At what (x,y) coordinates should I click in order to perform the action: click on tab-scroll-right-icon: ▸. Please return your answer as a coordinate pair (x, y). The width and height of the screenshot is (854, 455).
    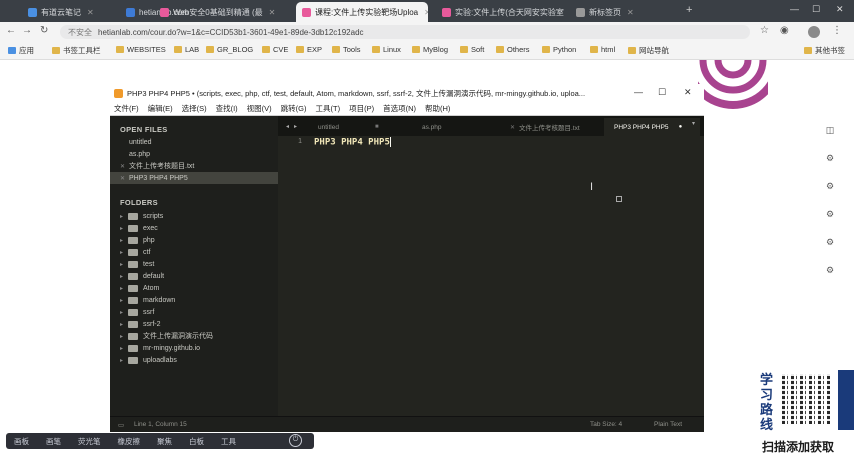
    Looking at the image, I should click on (295, 126).